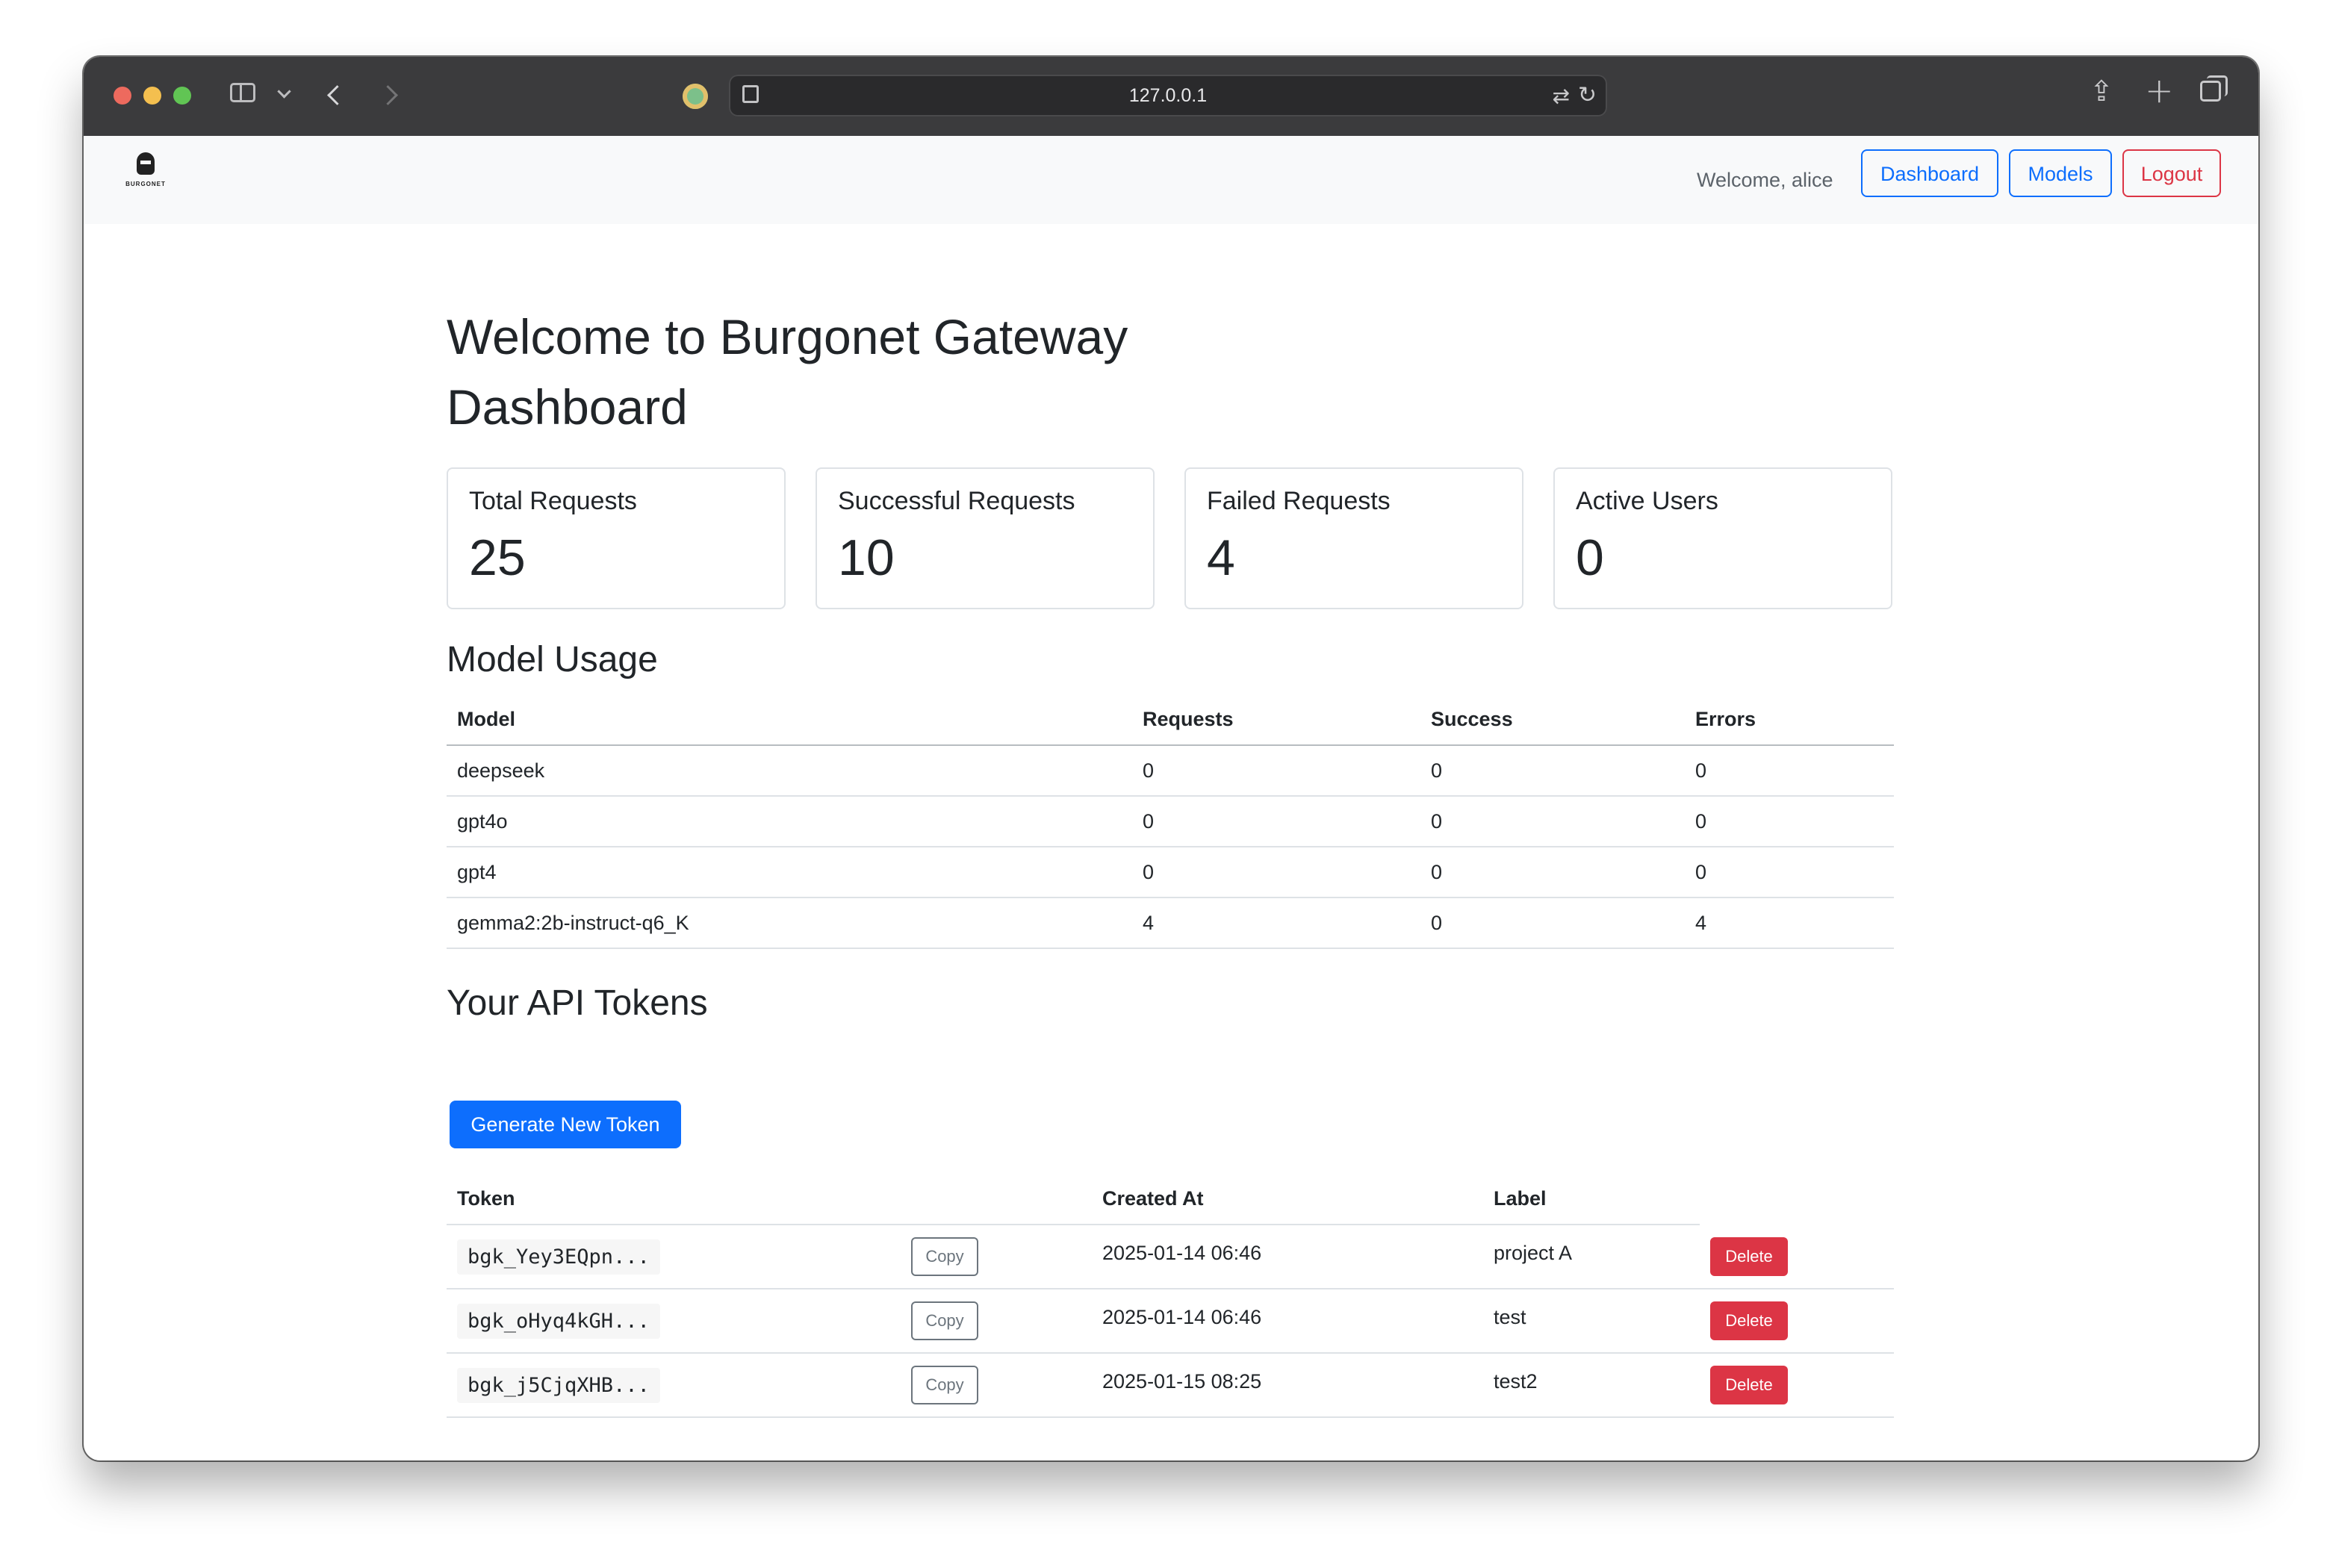 This screenshot has height=1568, width=2336. Describe the element at coordinates (242, 92) in the screenshot. I see `sidebar-toggle-icon` at that location.